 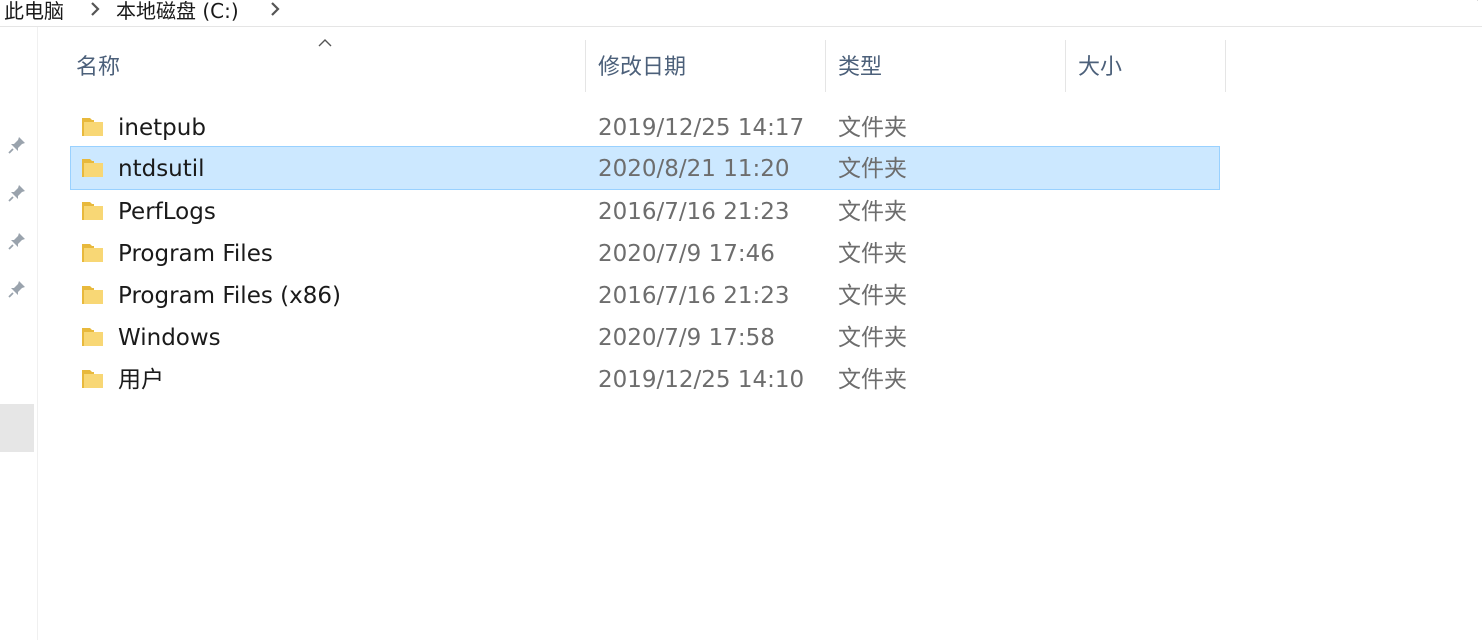 I want to click on nav-scrollbar-thumb, so click(x=17, y=428).